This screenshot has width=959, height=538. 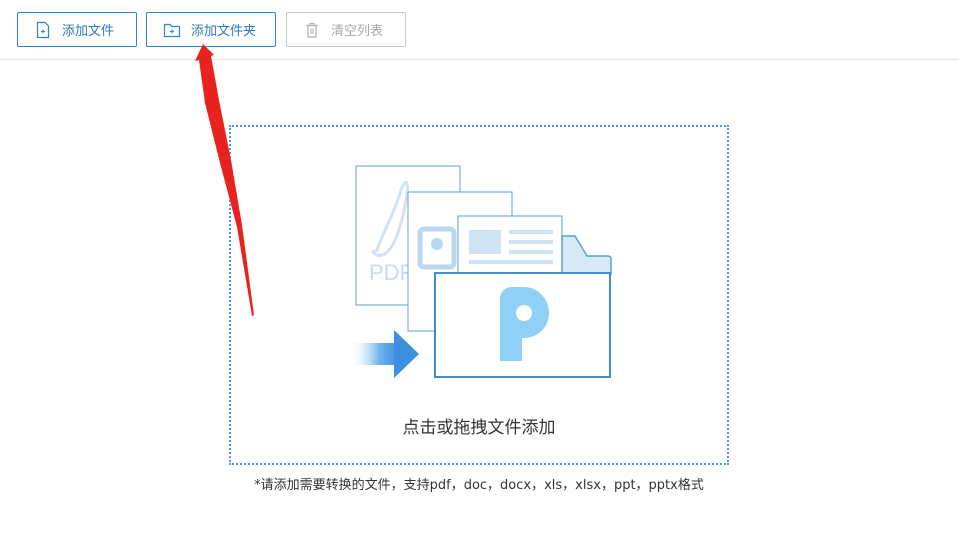 I want to click on drop-zone-label: 点击或拖拽文件添加, so click(x=479, y=428).